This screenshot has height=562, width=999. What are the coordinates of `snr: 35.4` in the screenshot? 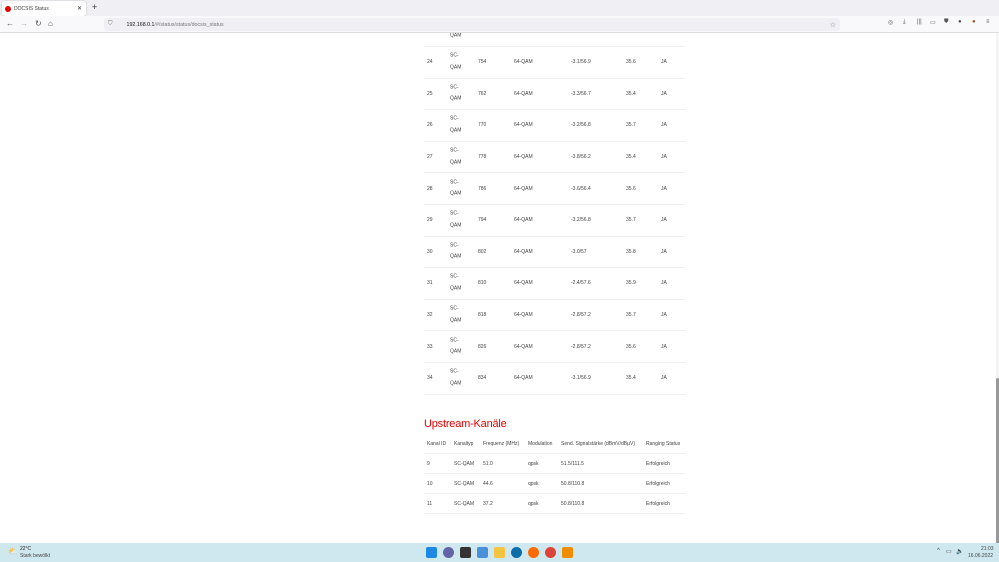 It's located at (631, 378).